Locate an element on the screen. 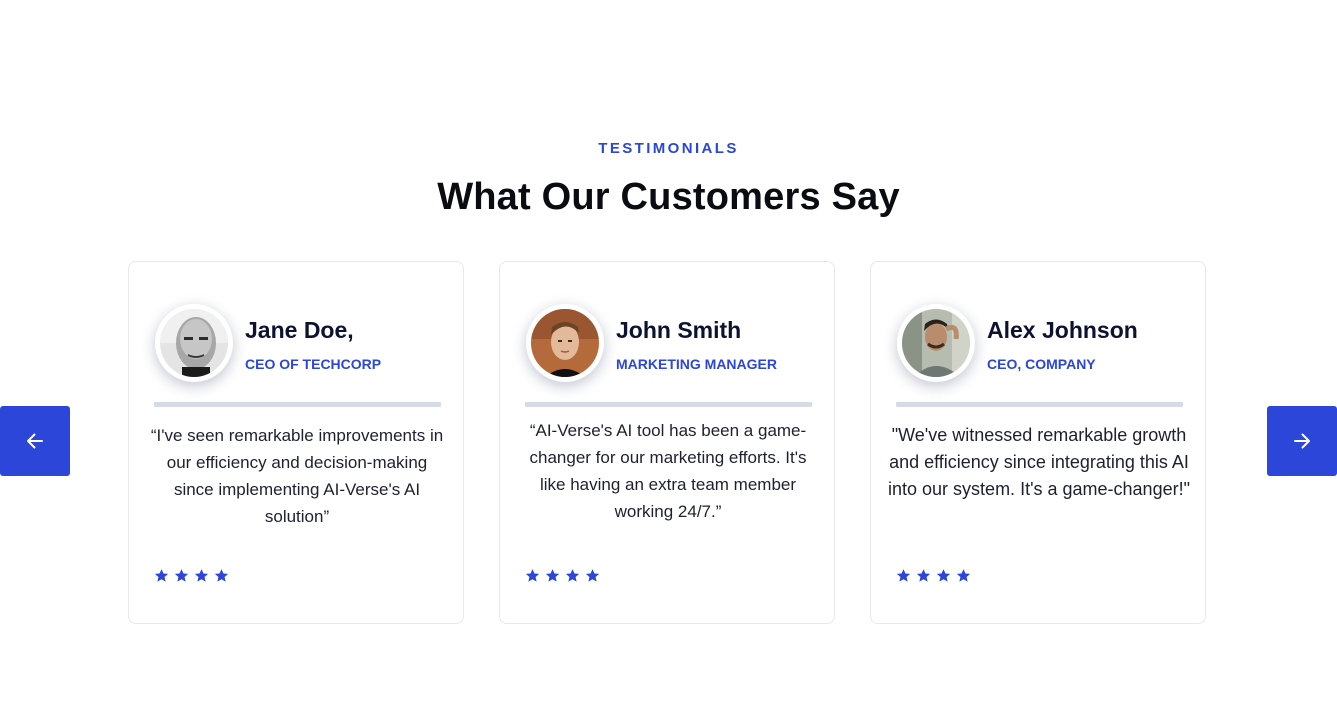  prev-slide-button is located at coordinates (35, 441).